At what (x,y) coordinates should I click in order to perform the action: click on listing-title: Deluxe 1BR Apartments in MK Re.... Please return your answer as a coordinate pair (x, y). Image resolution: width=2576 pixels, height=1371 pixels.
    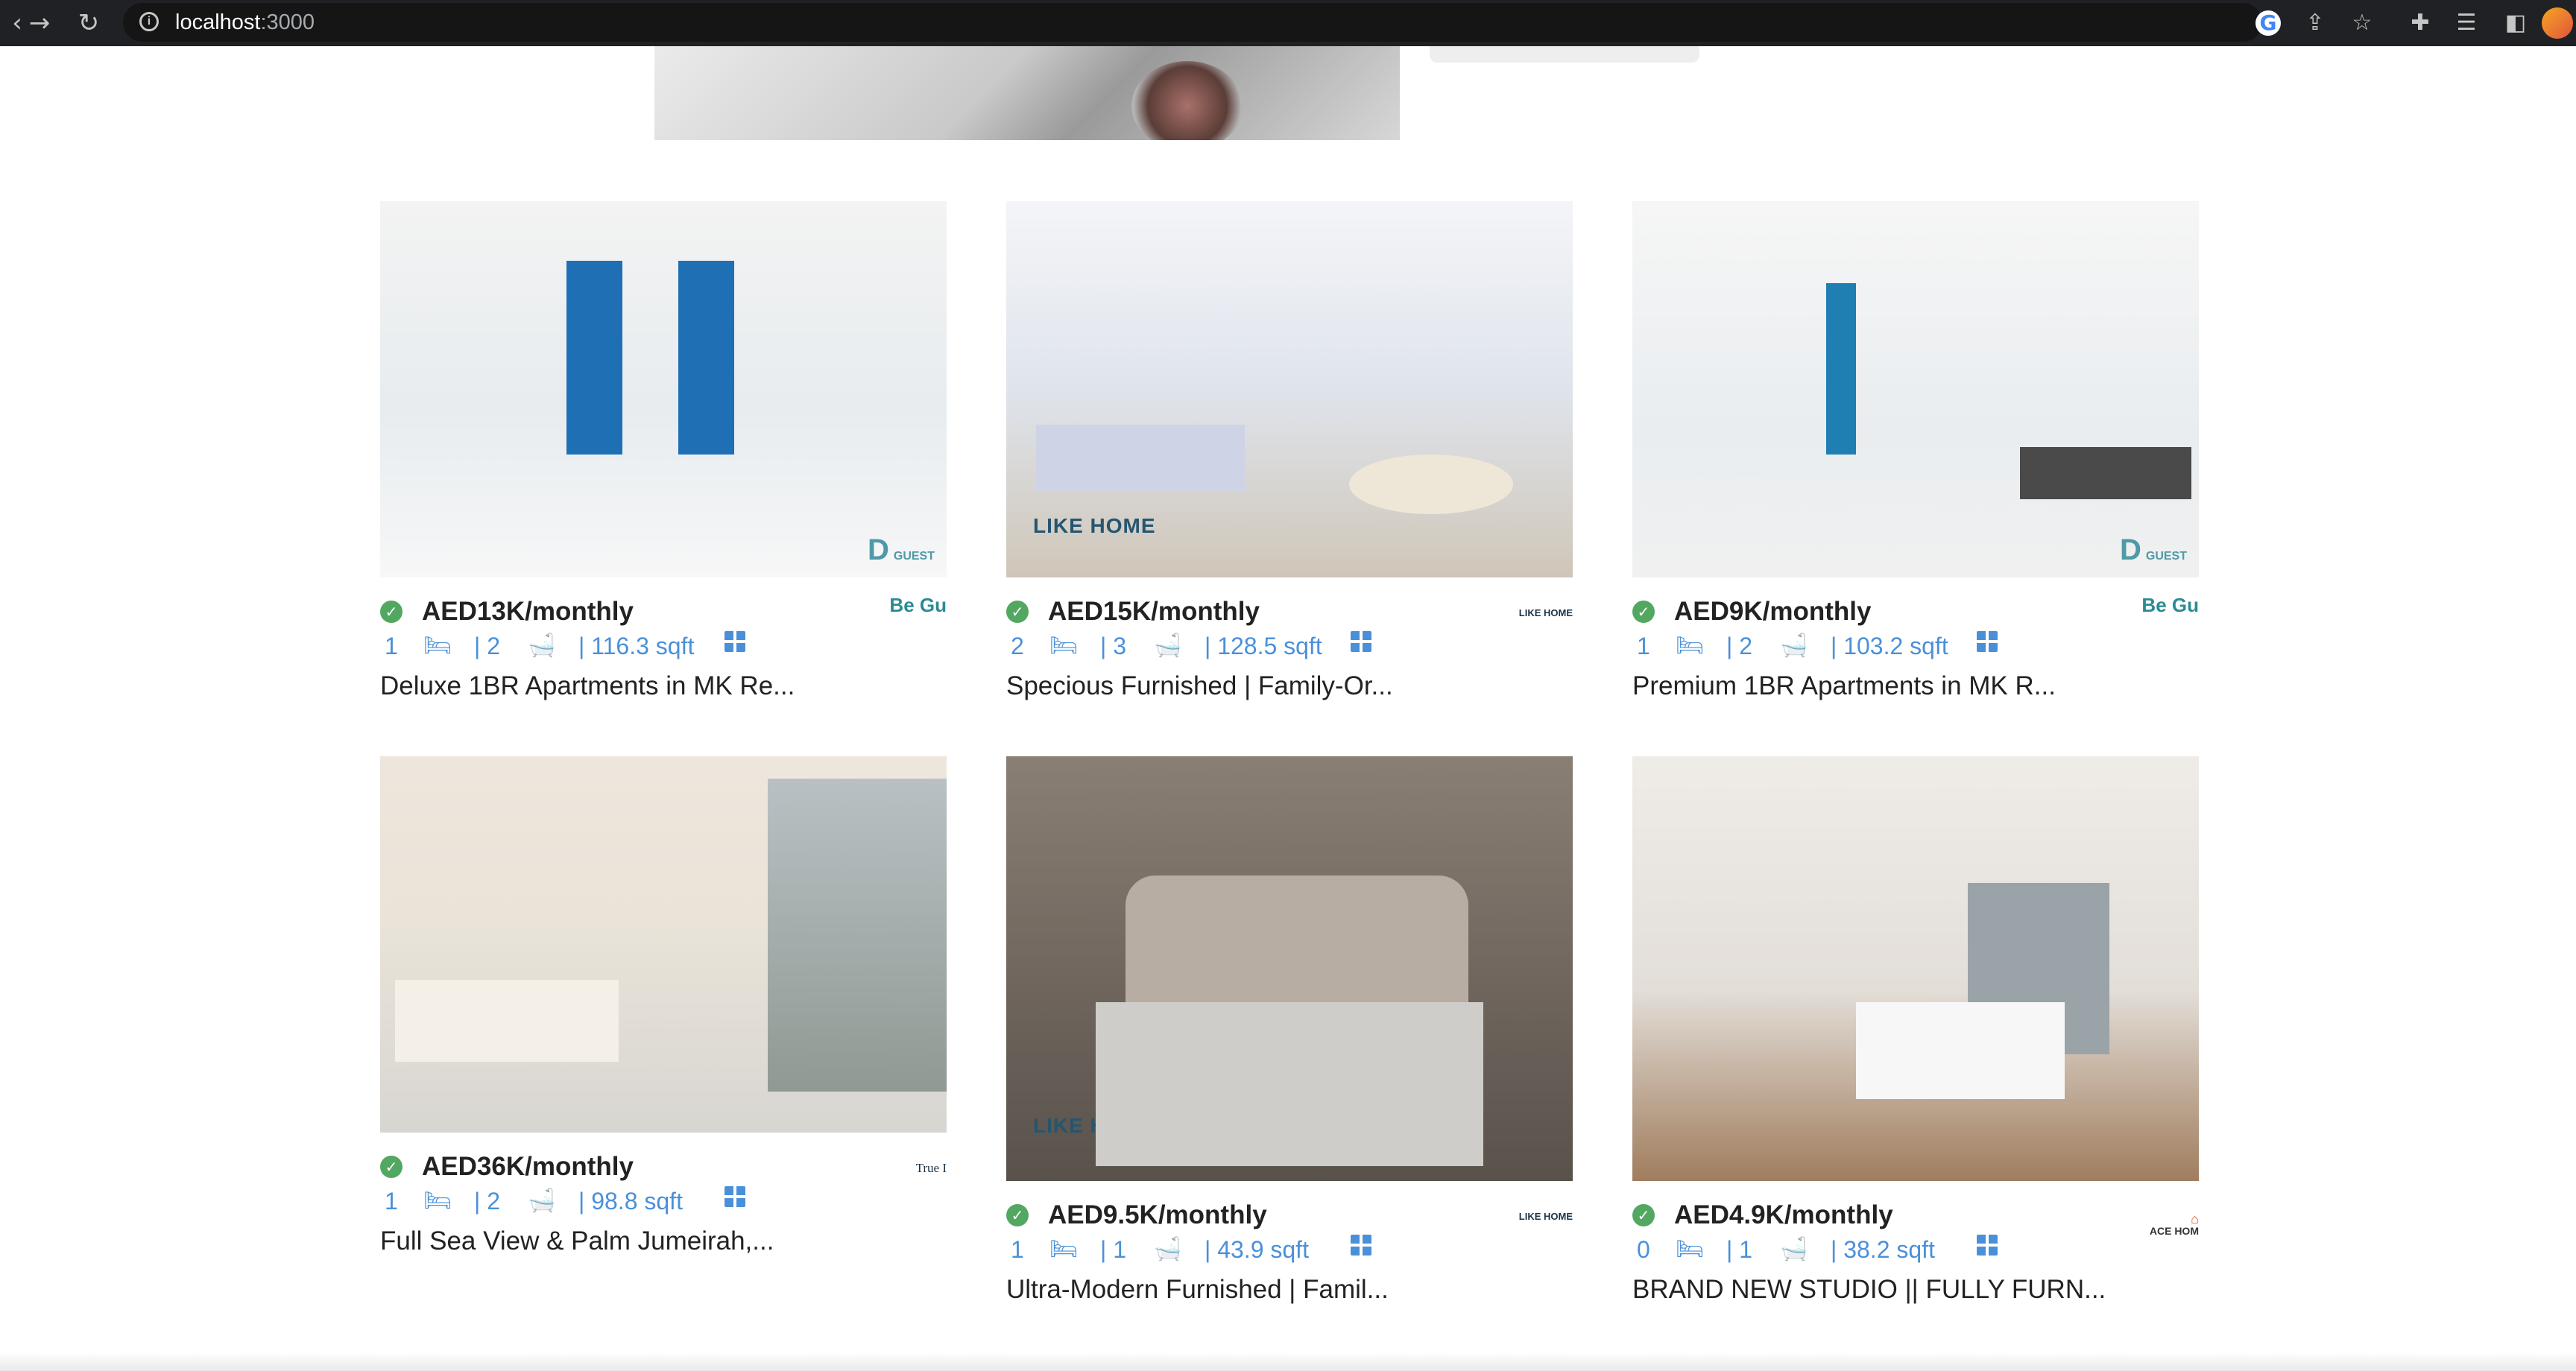
    Looking at the image, I should click on (663, 686).